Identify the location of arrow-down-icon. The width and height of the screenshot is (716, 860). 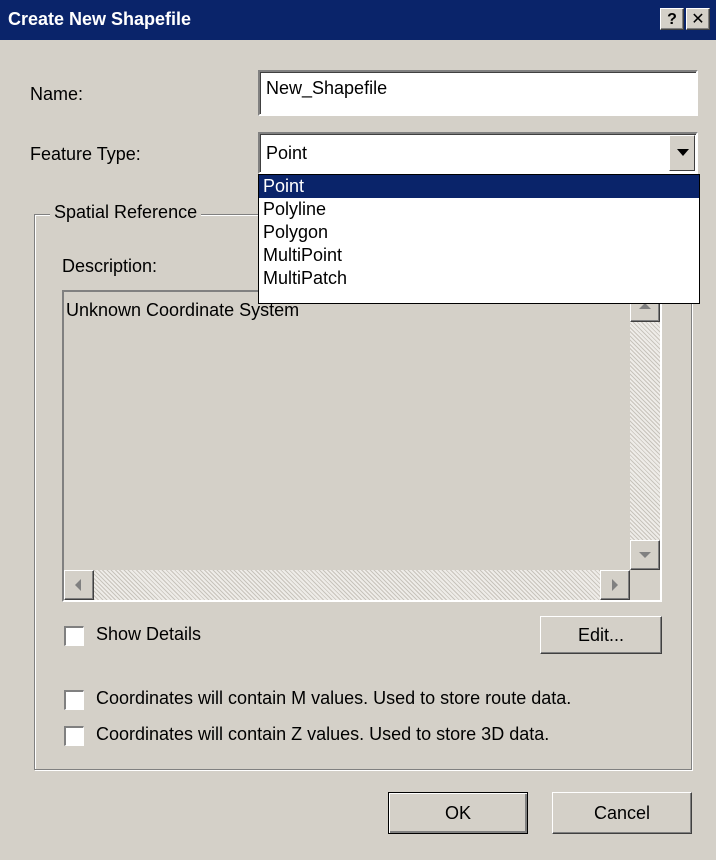
(645, 555).